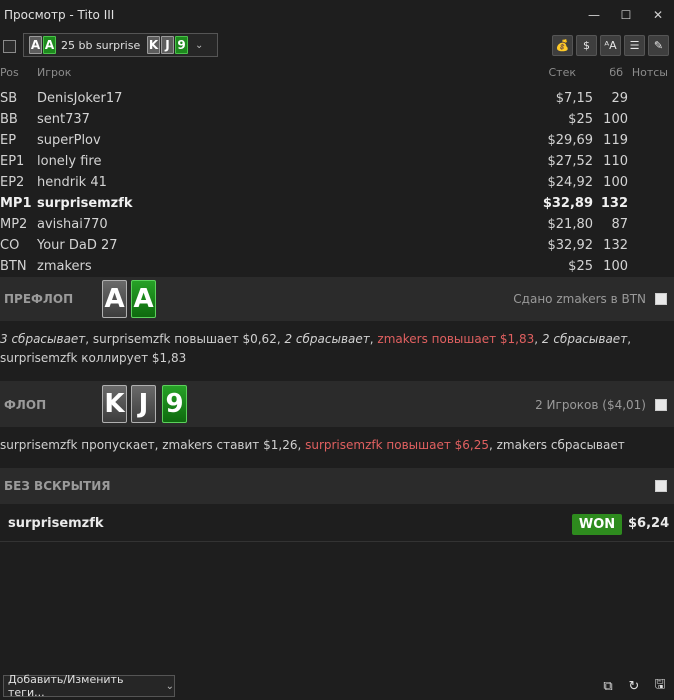 The width and height of the screenshot is (674, 700). I want to click on row-stack: $32,92, so click(570, 245).